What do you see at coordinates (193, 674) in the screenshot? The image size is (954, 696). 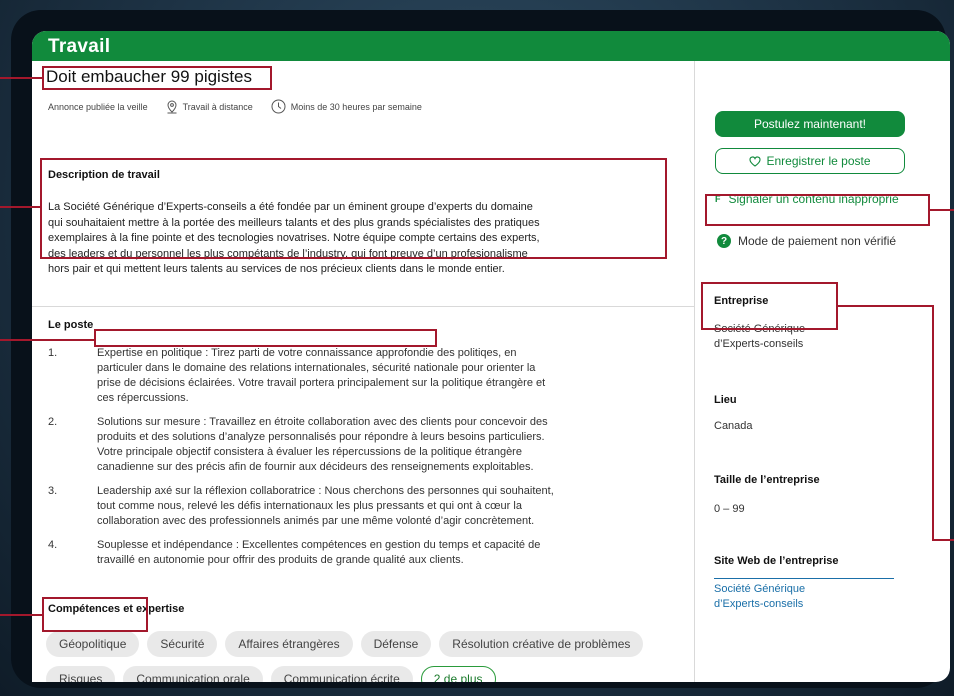 I see `skill-tag-communication-orale: Communication orale` at bounding box center [193, 674].